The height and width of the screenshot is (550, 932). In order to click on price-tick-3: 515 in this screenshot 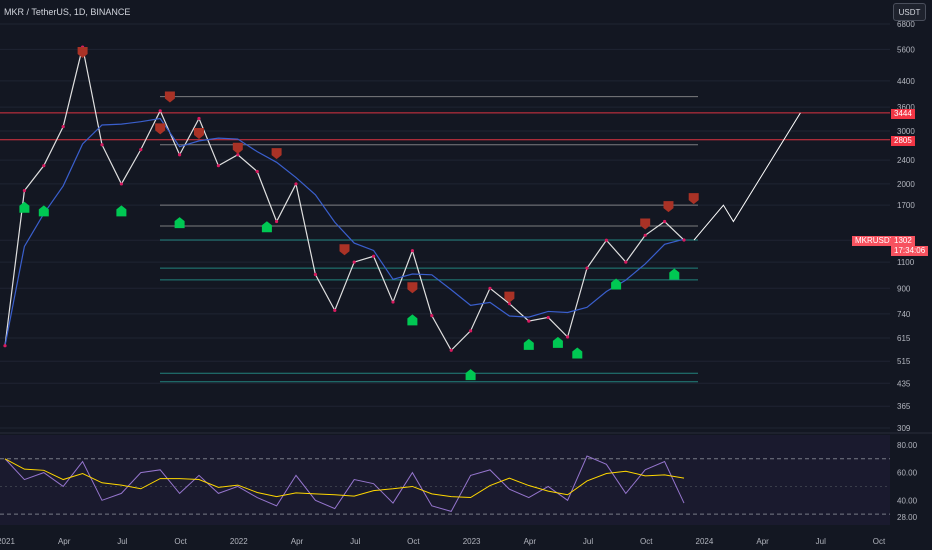, I will do `click(904, 361)`.